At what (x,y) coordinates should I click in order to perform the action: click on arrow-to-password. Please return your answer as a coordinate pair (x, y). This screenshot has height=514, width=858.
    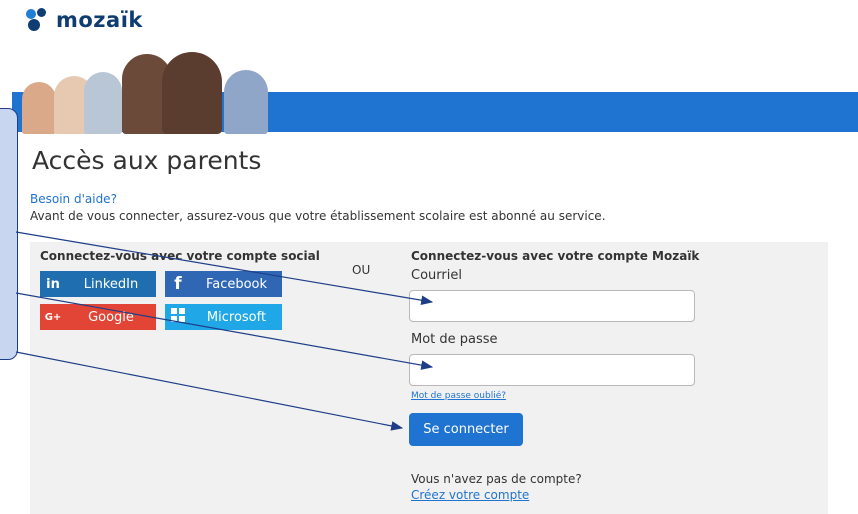
    Looking at the image, I should click on (224, 331).